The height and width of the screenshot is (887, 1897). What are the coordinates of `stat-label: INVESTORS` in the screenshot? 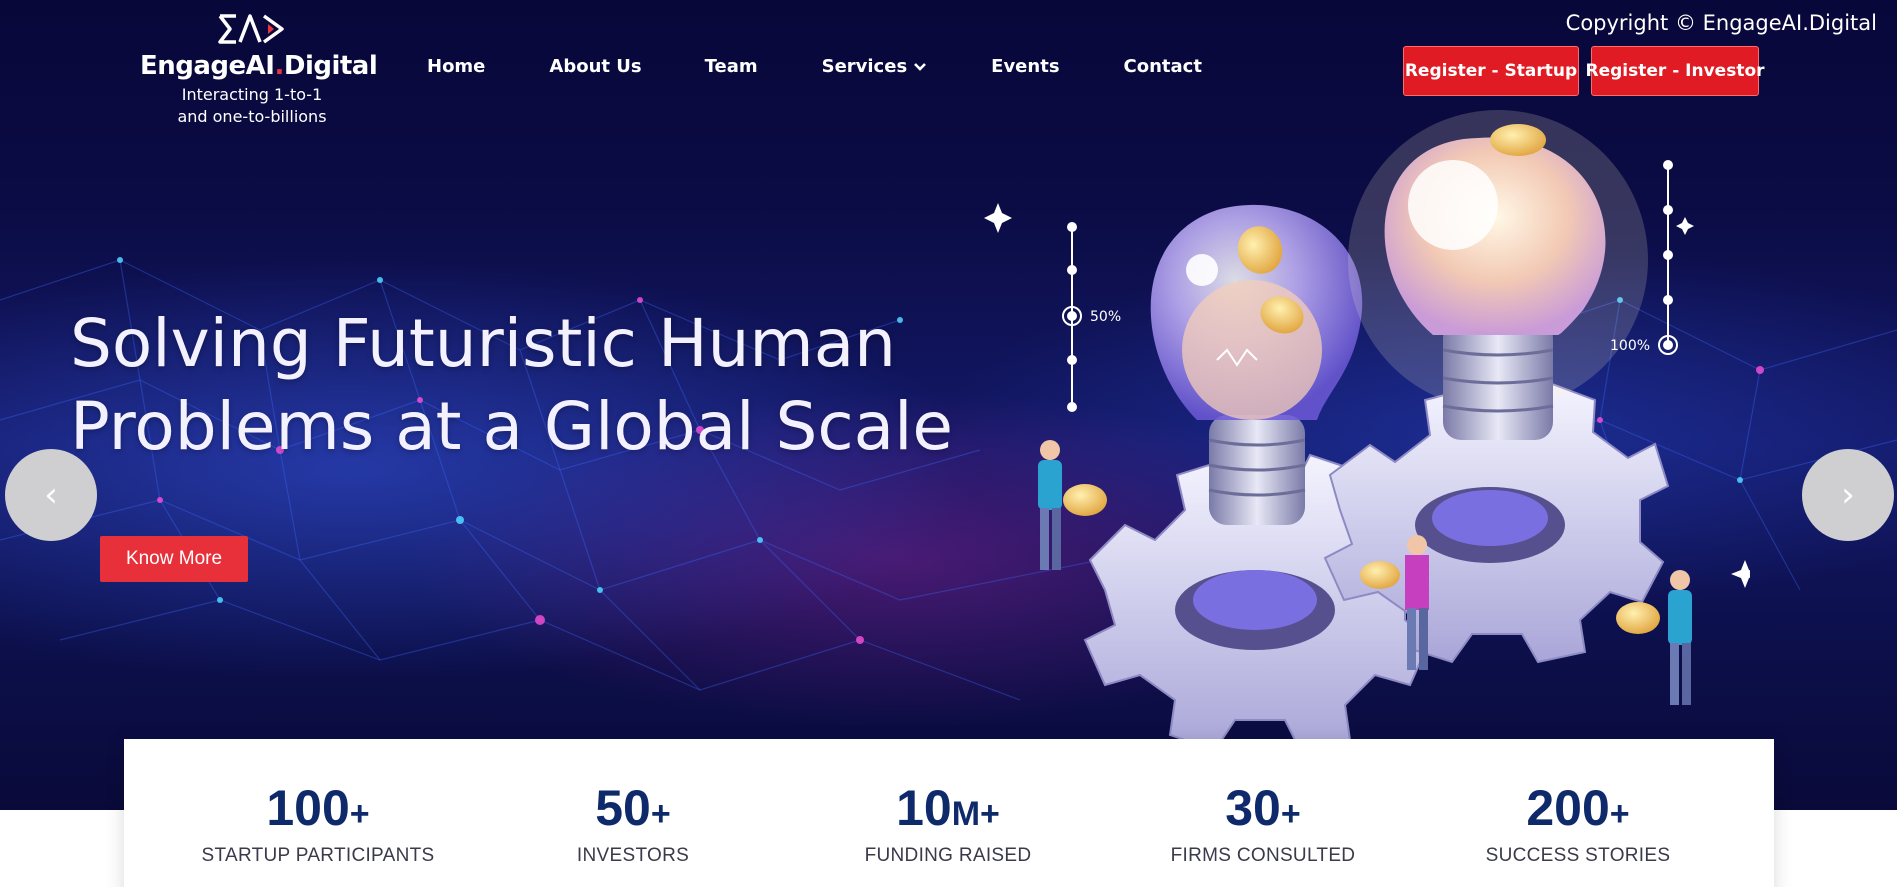 It's located at (633, 855).